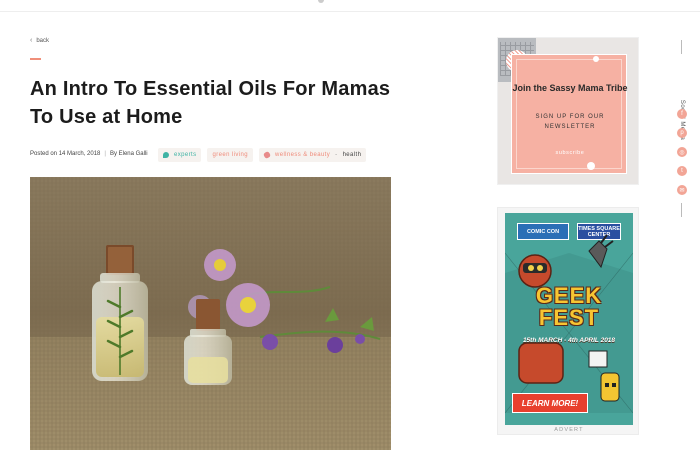 The width and height of the screenshot is (700, 450). Describe the element at coordinates (185, 155) in the screenshot. I see `tag-label: experts` at that location.